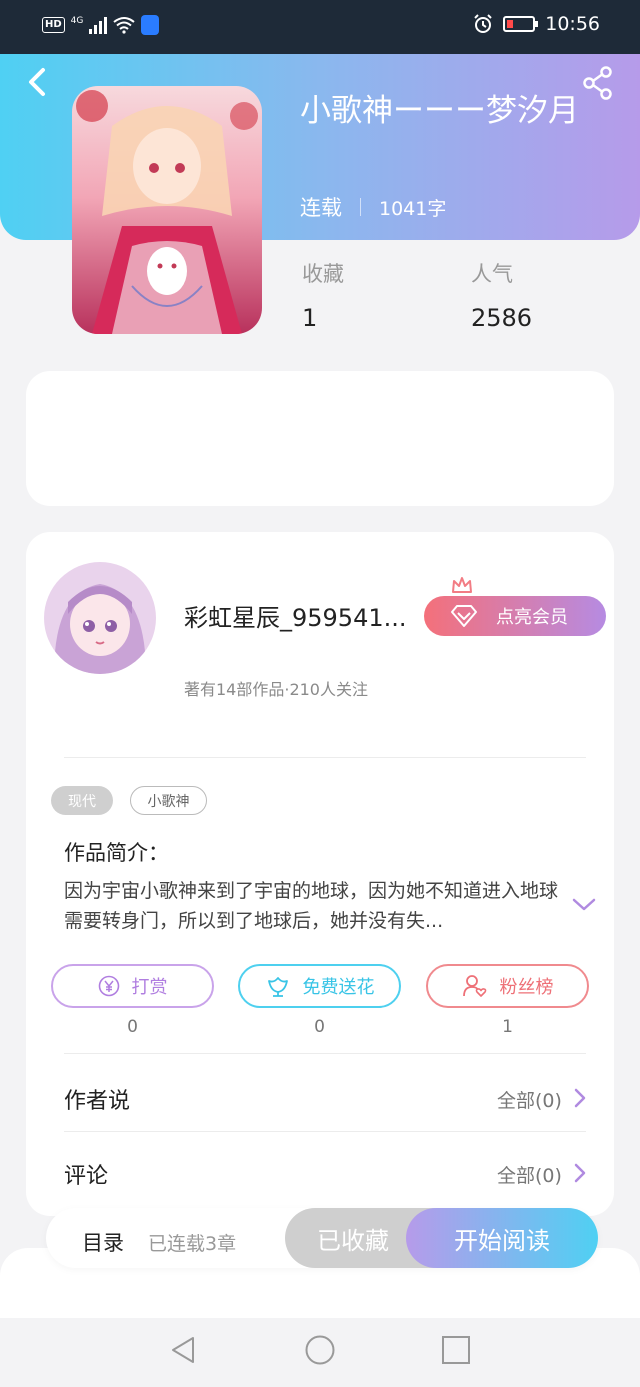  Describe the element at coordinates (529, 1174) in the screenshot. I see `comments-more-link: 全部(0)` at that location.